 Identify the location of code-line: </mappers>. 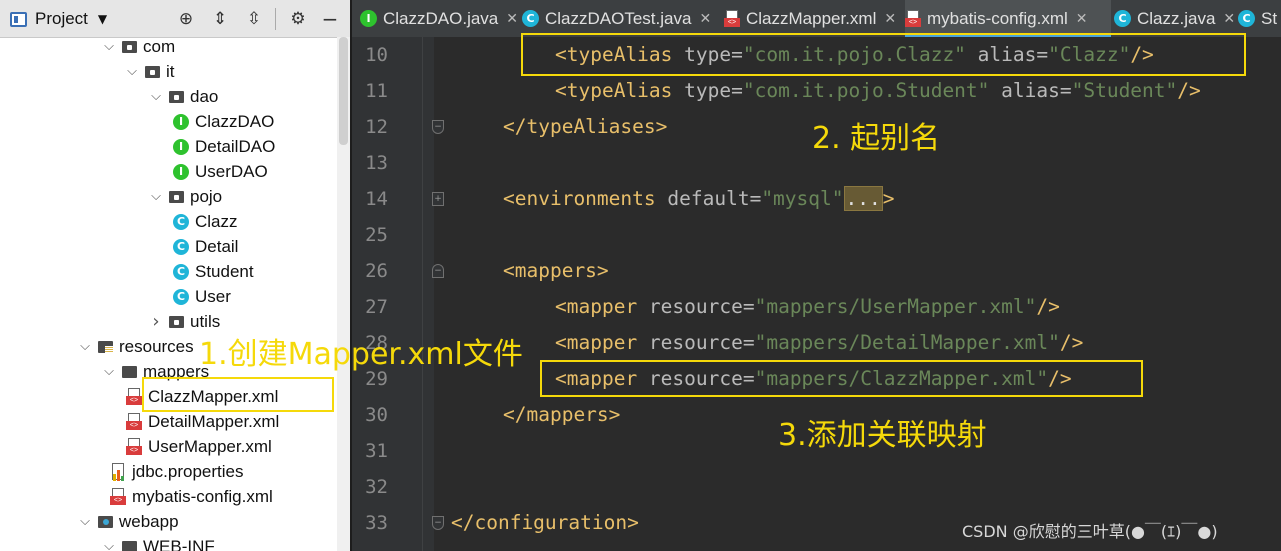
(561, 415).